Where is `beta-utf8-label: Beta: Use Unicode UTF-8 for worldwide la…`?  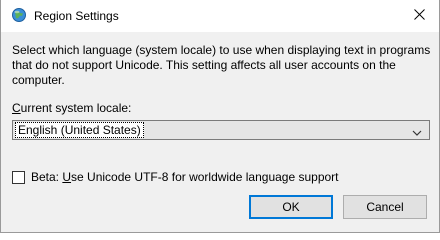 beta-utf8-label: Beta: Use Unicode UTF-8 for worldwide la… is located at coordinates (185, 177).